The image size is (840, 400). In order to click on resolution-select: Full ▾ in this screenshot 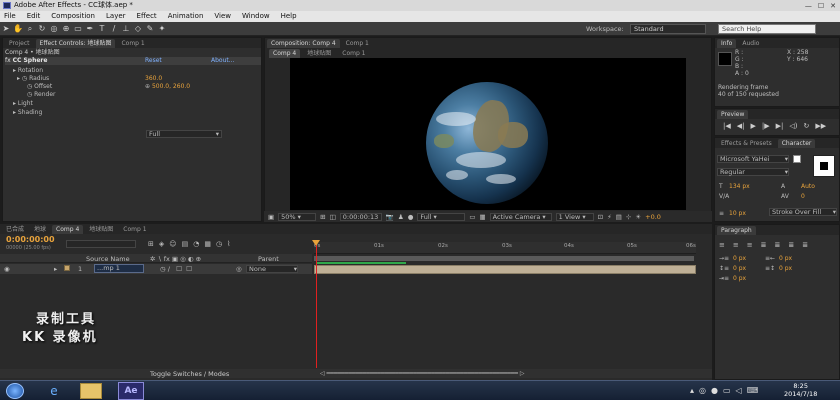, I will do `click(441, 216)`.